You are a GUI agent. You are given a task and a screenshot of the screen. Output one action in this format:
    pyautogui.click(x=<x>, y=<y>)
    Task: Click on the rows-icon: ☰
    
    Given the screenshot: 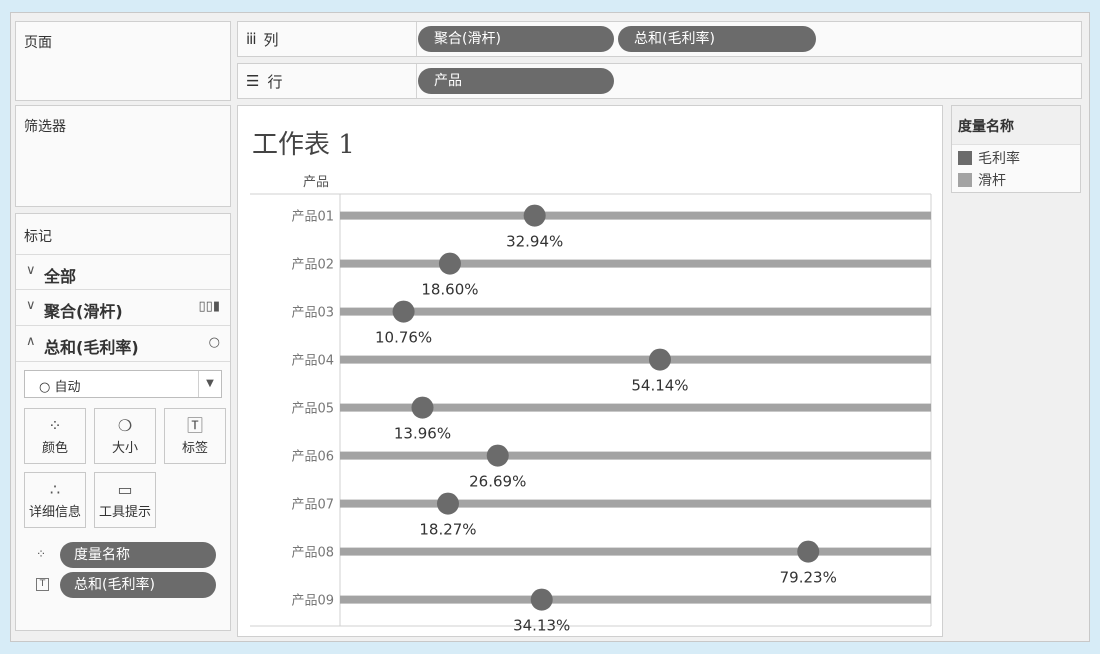 What is the action you would take?
    pyautogui.click(x=253, y=81)
    